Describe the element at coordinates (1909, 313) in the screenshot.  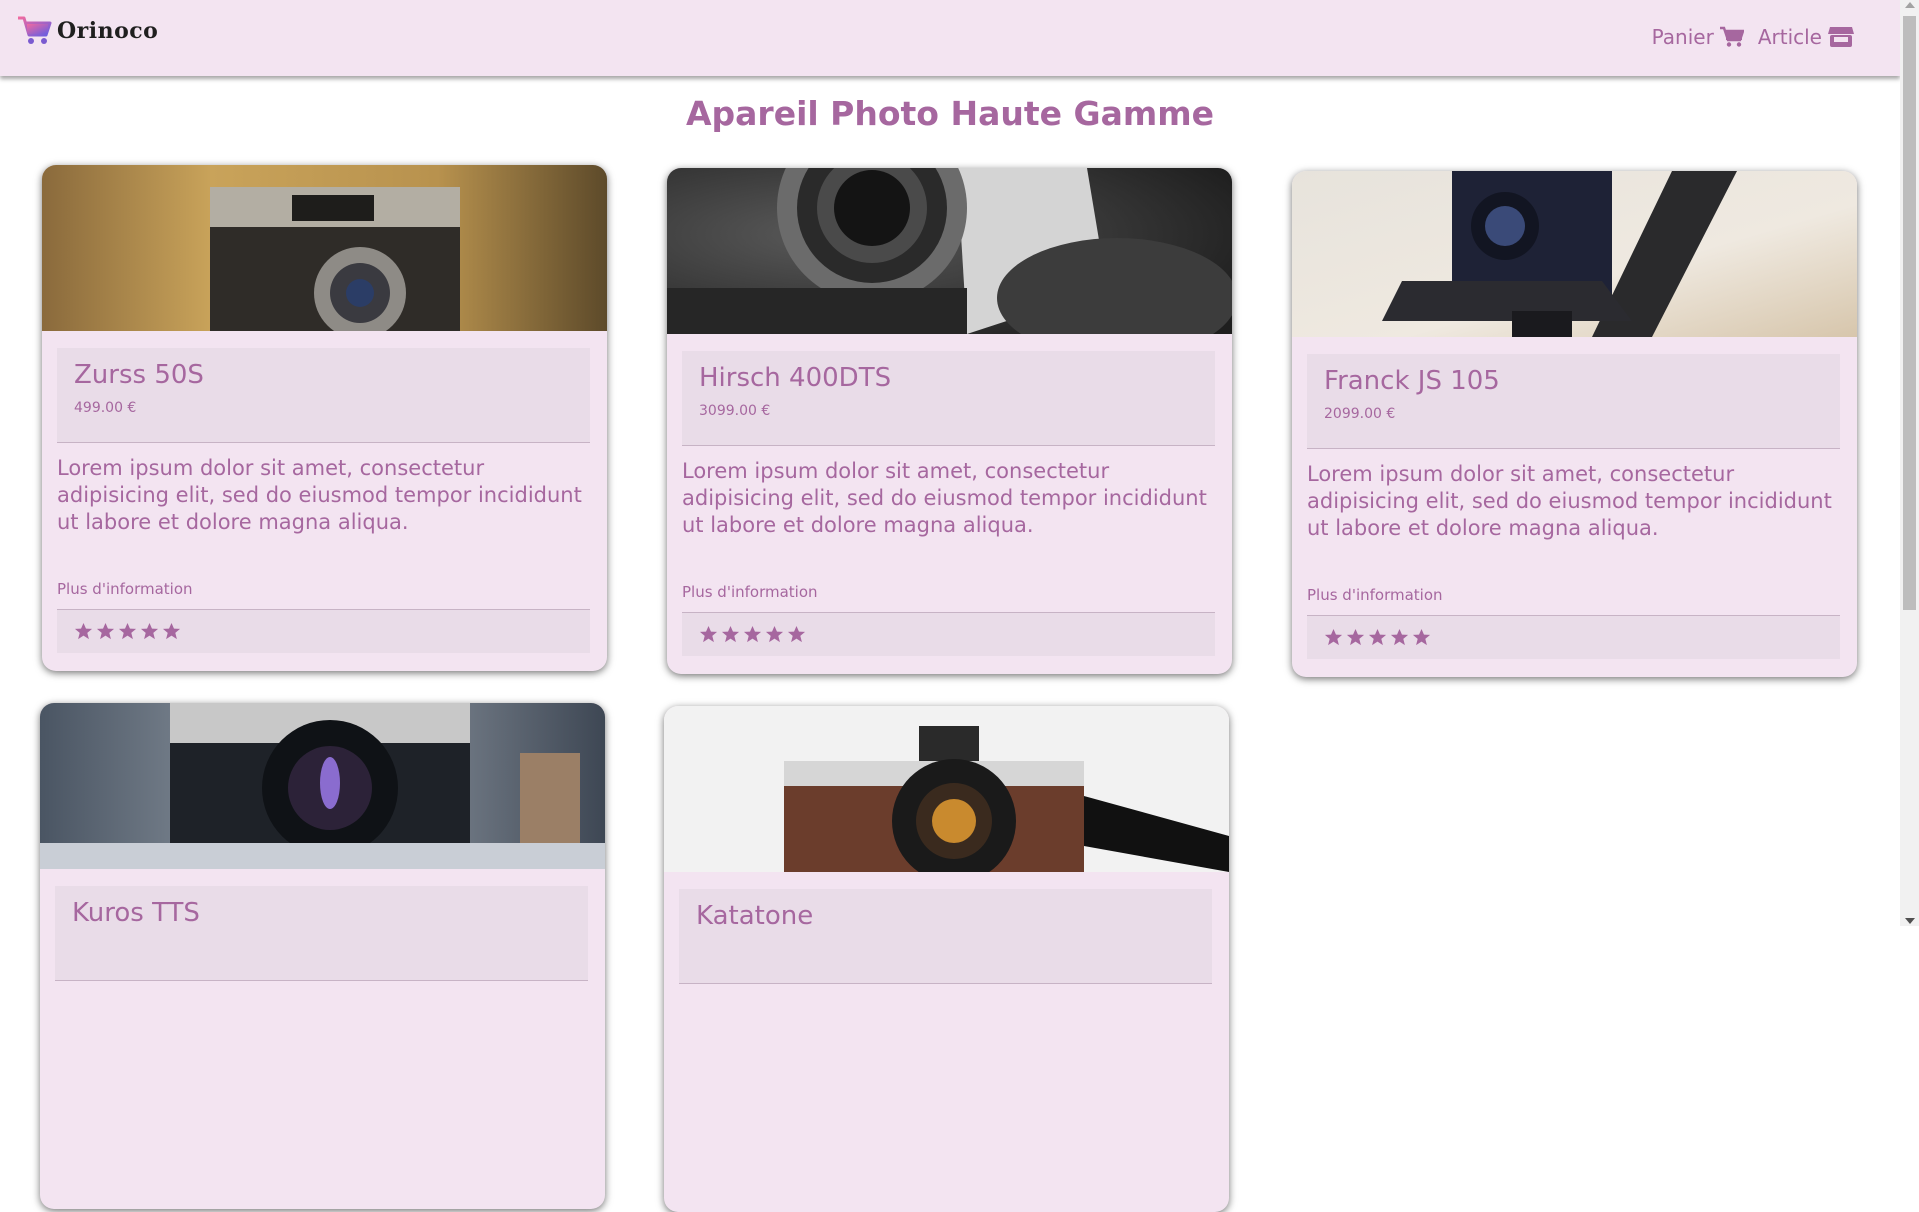
I see `scrollbar-thumb` at that location.